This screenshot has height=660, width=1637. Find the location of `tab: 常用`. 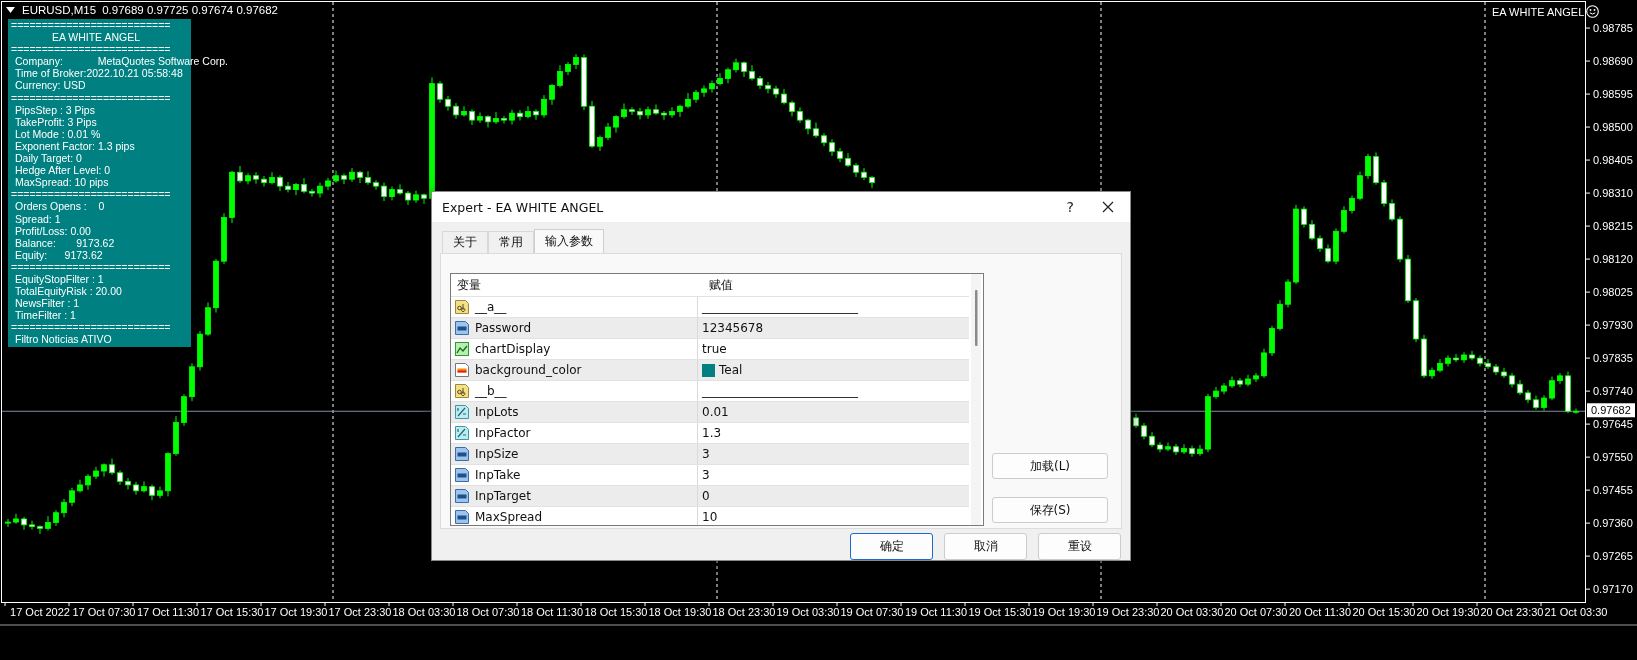

tab: 常用 is located at coordinates (511, 242).